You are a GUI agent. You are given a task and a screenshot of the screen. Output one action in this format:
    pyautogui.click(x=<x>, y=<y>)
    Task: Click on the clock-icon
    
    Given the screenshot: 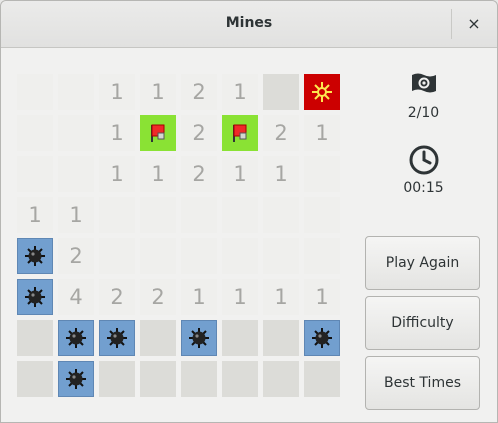 What is the action you would take?
    pyautogui.click(x=423, y=160)
    